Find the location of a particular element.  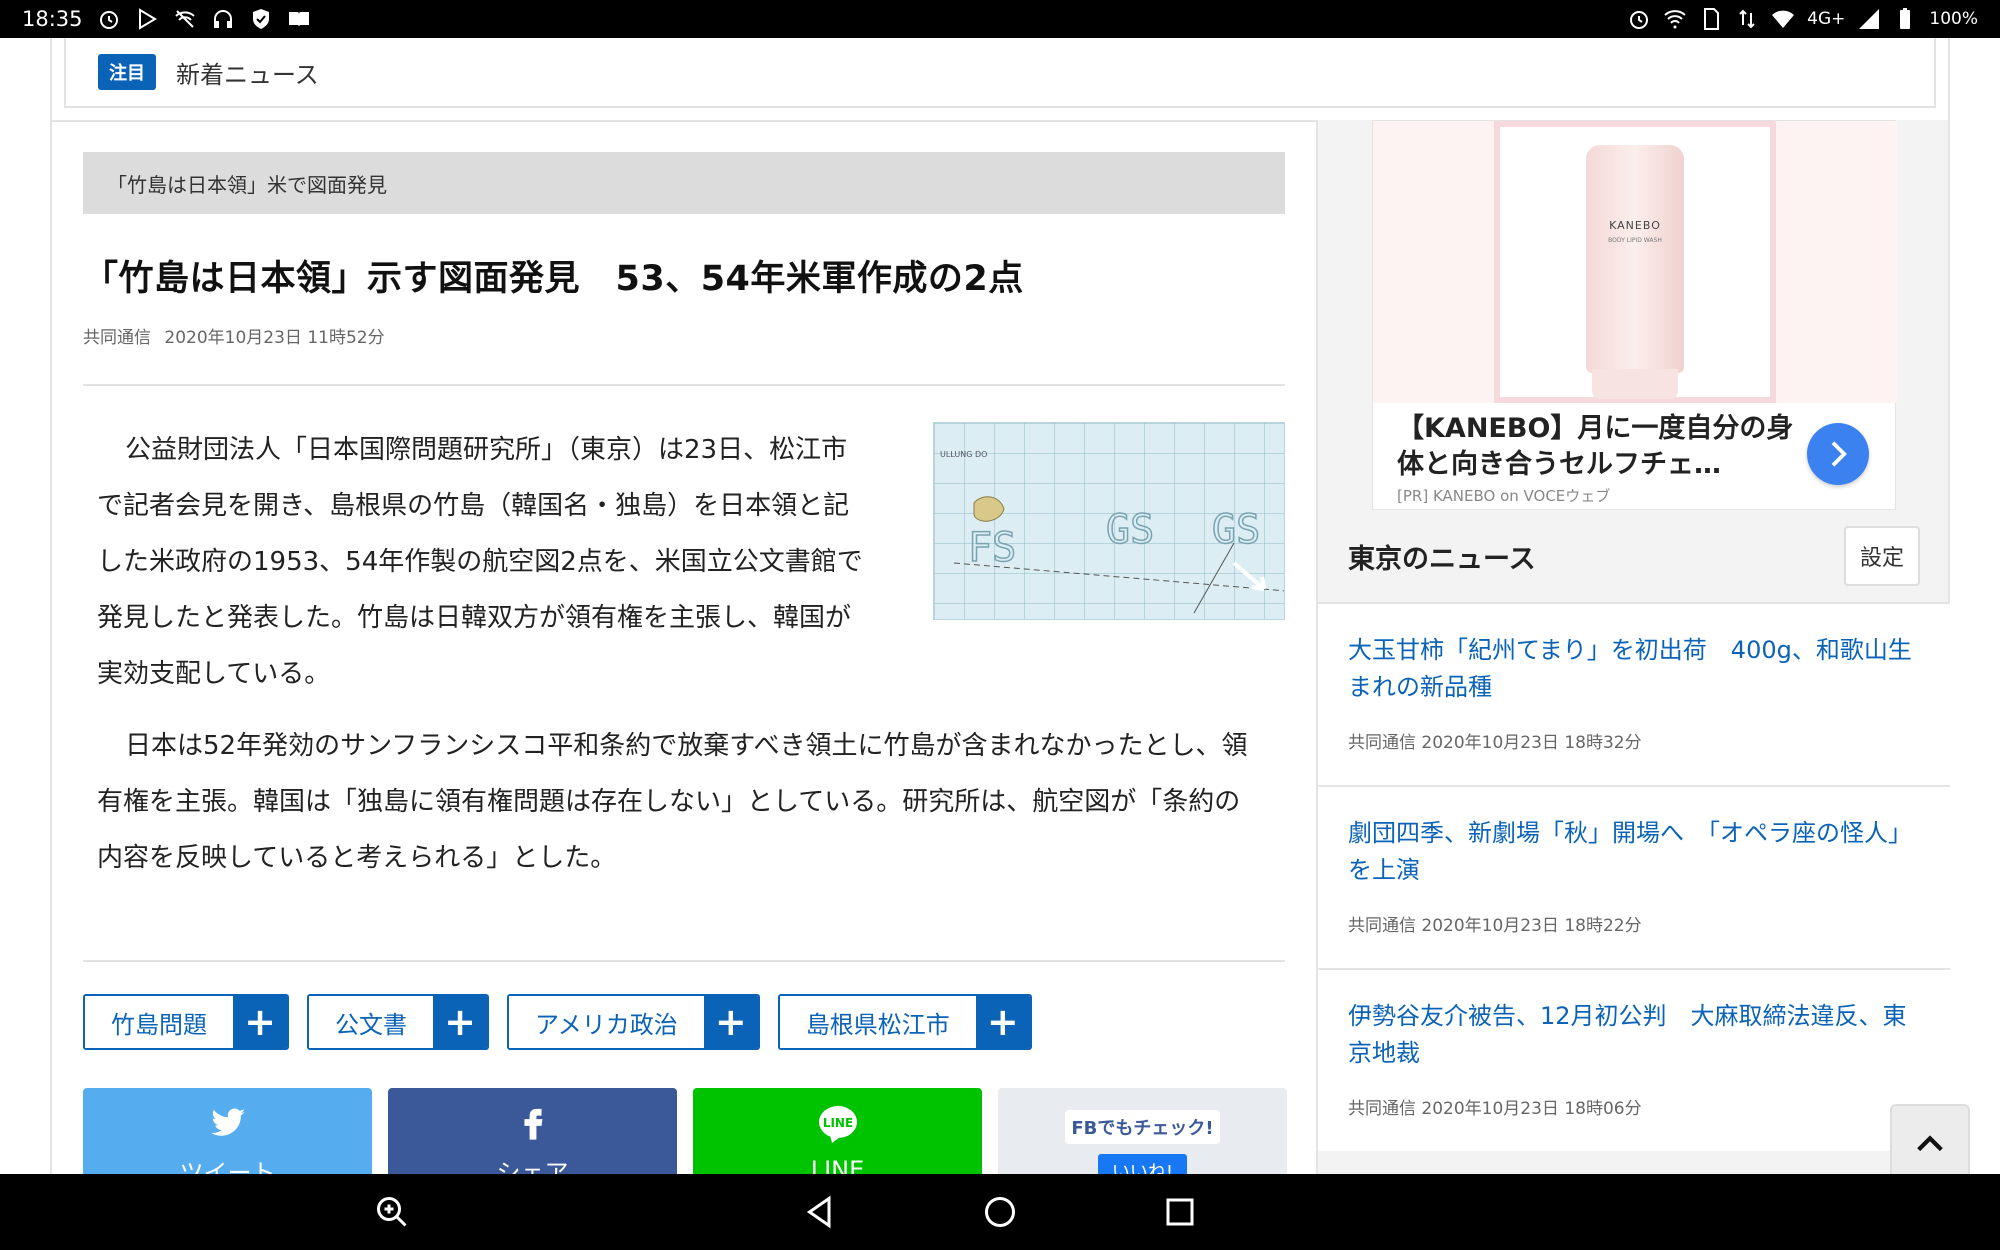

battery-icon is located at coordinates (1905, 19).